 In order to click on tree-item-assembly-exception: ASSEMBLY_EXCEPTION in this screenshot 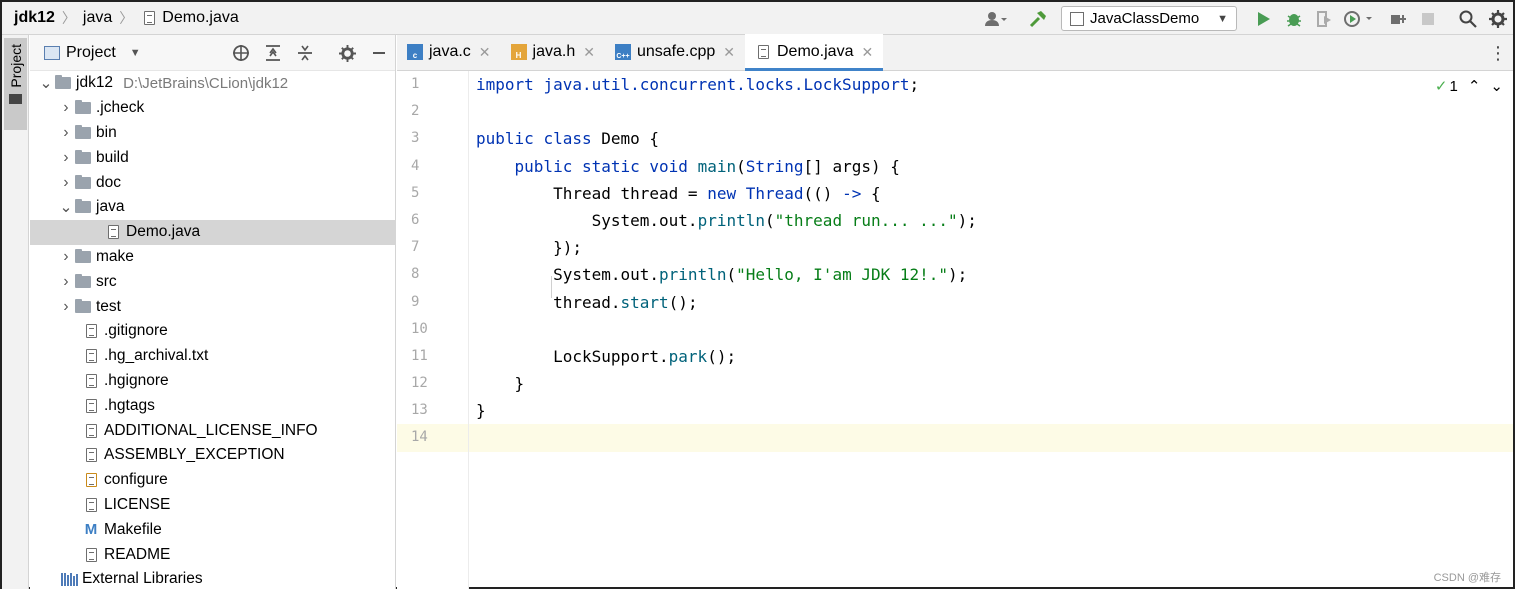, I will do `click(213, 455)`.